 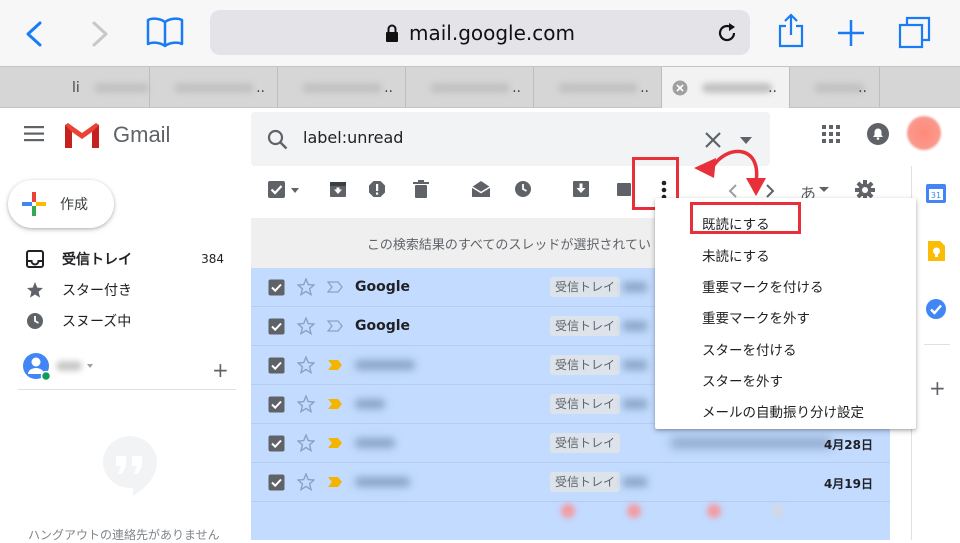 I want to click on sidebar-item-label: 受信トレイ, so click(x=97, y=260).